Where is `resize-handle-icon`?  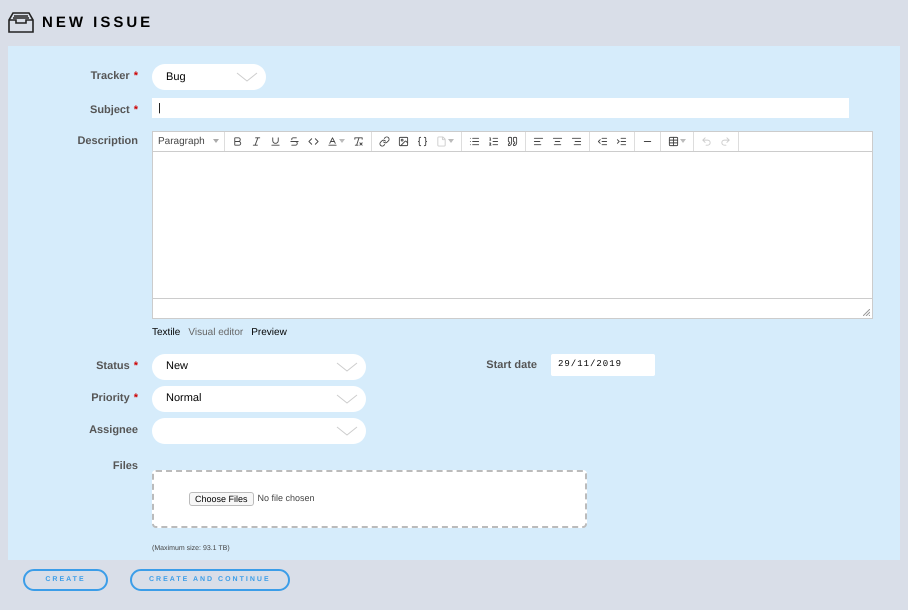
resize-handle-icon is located at coordinates (866, 312).